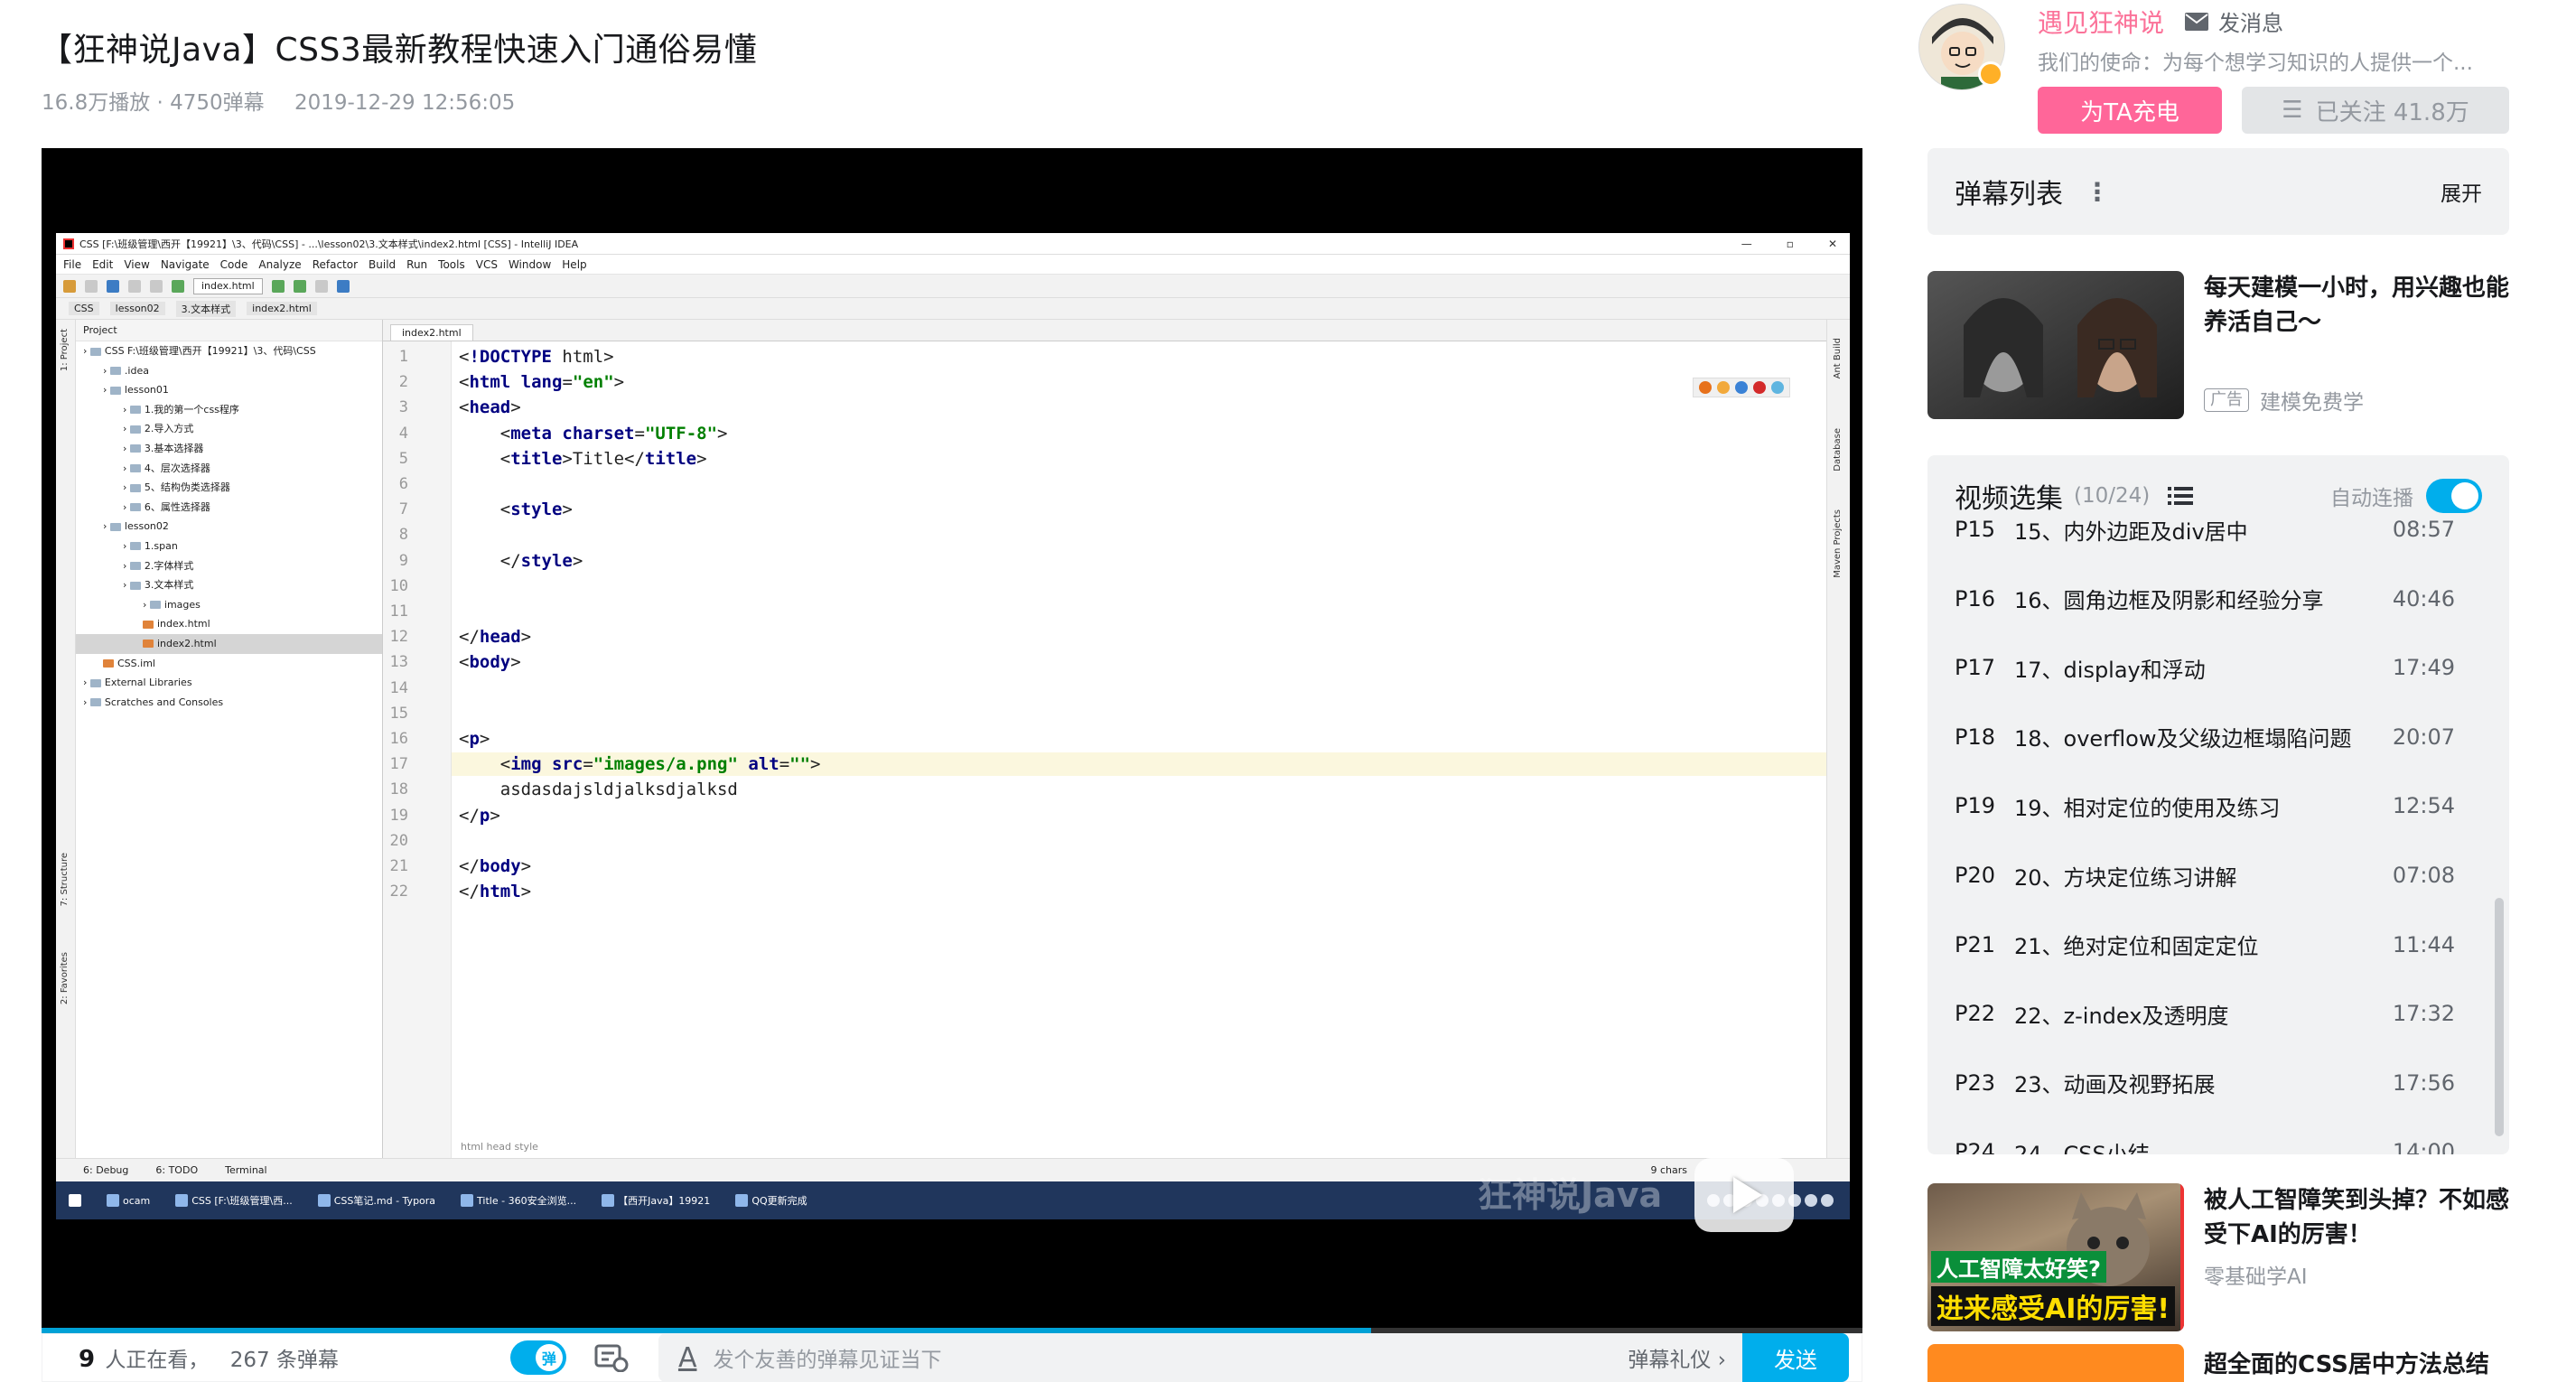  I want to click on message-button: 发消息, so click(2233, 21).